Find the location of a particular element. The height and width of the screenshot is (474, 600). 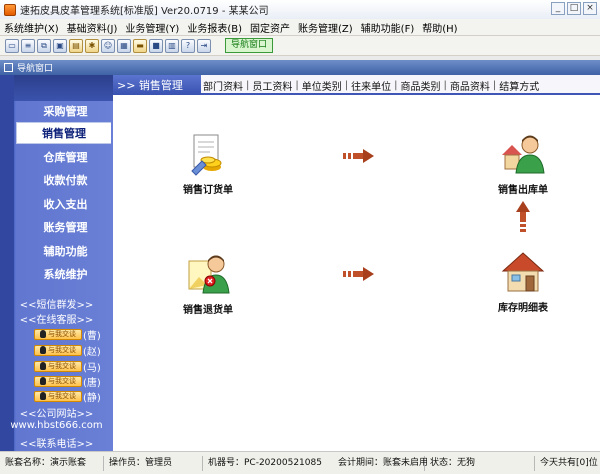

link-staff: 员工资料 is located at coordinates (272, 85).